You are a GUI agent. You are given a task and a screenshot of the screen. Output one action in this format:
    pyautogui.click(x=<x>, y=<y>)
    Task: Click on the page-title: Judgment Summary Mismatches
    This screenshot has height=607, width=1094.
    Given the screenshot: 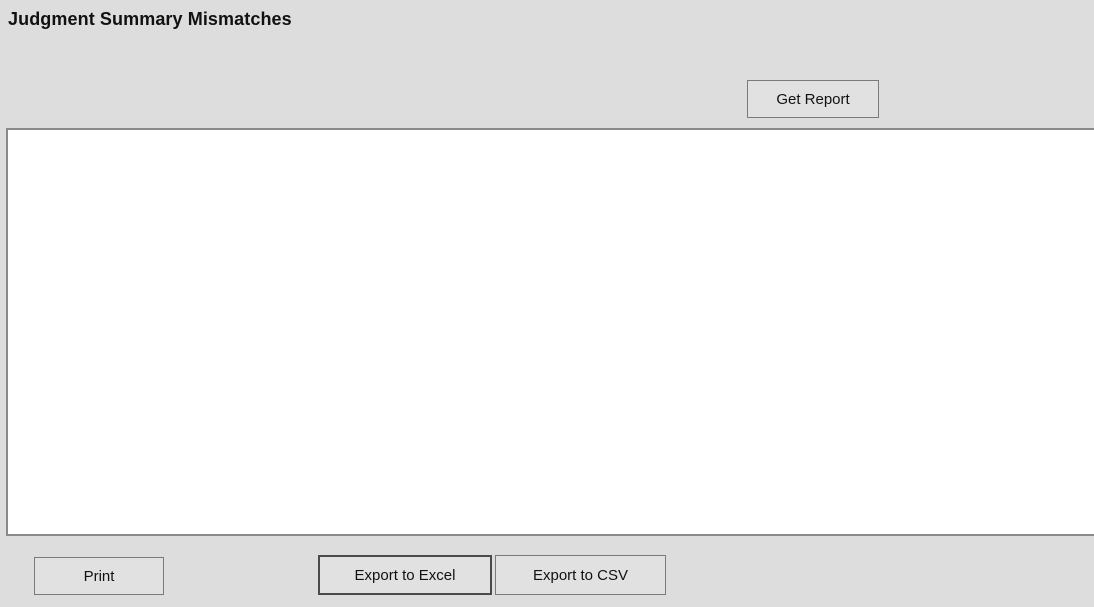 What is the action you would take?
    pyautogui.click(x=150, y=19)
    